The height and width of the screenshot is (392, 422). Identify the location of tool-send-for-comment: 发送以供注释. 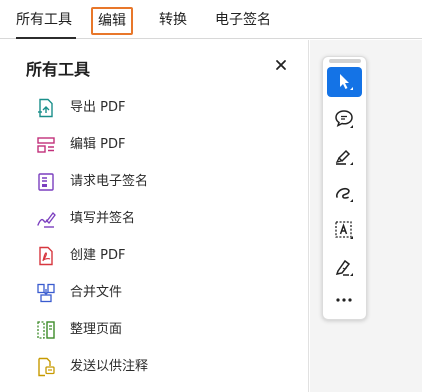
(161, 367).